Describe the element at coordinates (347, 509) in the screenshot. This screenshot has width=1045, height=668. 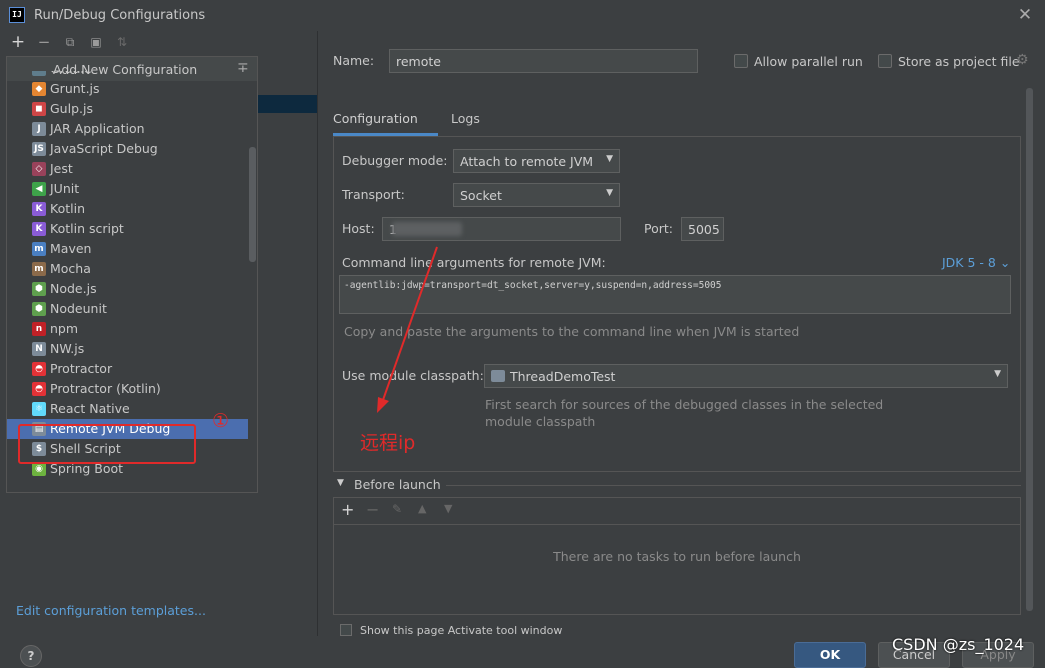
I see `add-task-button: +` at that location.